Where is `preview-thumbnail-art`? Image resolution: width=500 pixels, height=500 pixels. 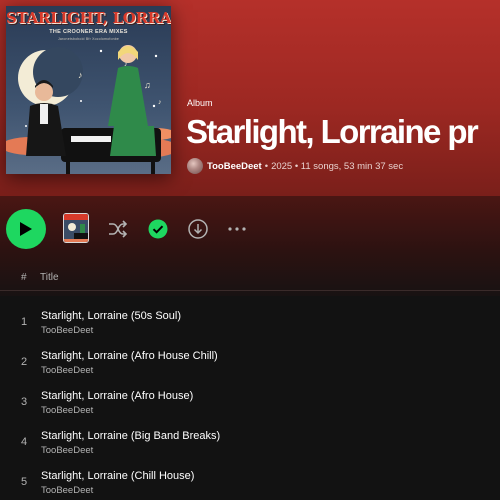
preview-thumbnail-art is located at coordinates (76, 228).